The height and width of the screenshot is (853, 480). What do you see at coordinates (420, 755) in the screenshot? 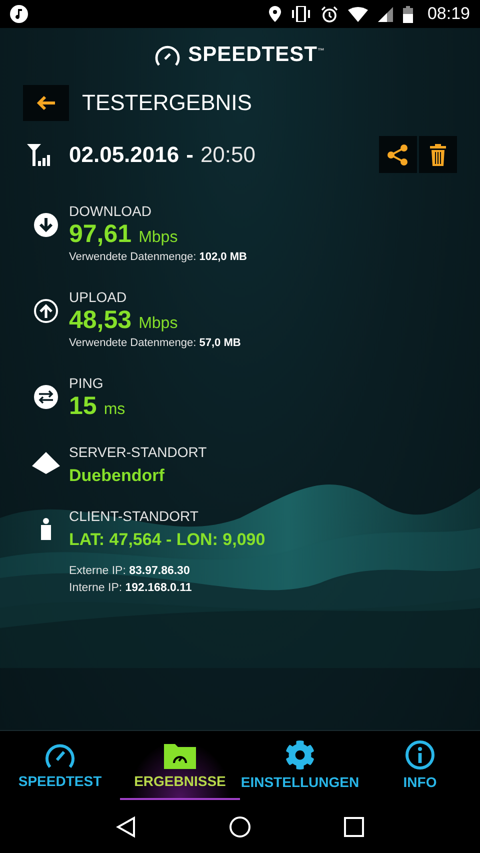
I see `info-icon` at bounding box center [420, 755].